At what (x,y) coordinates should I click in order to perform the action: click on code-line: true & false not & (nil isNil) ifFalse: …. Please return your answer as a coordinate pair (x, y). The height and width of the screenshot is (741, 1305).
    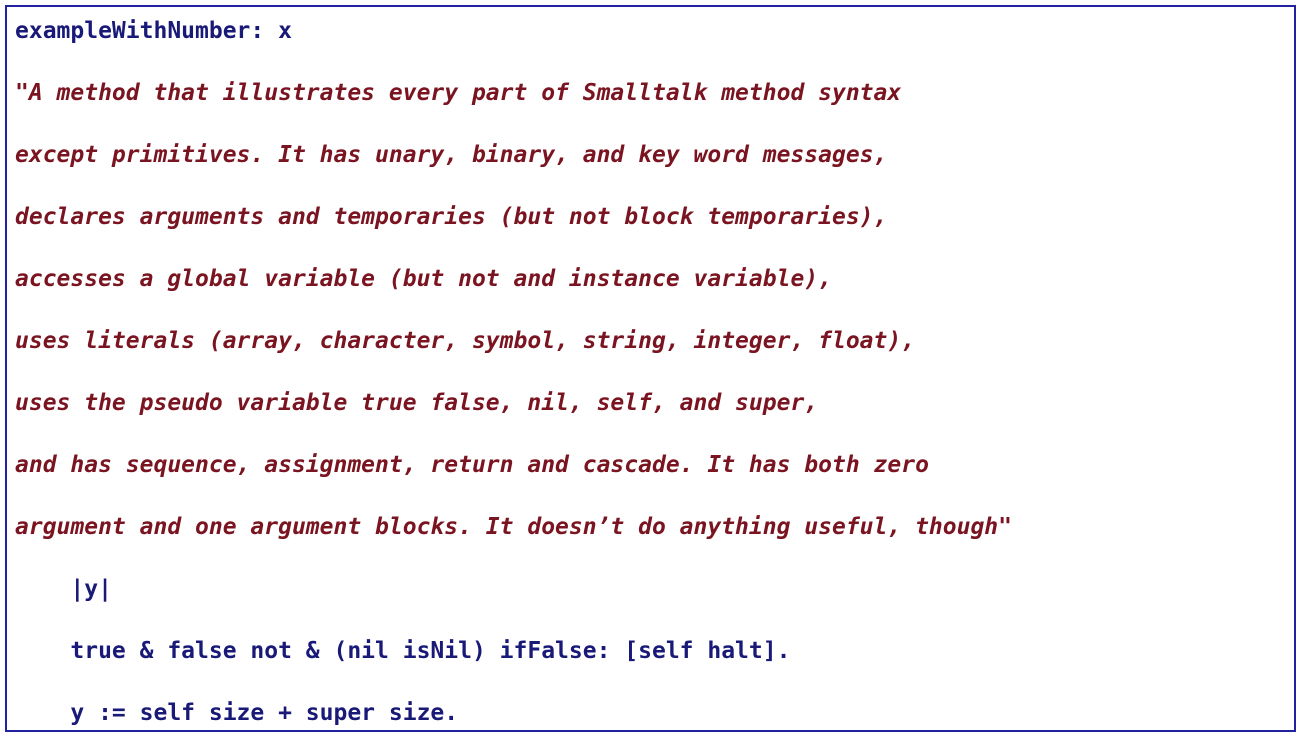
    Looking at the image, I should click on (403, 651).